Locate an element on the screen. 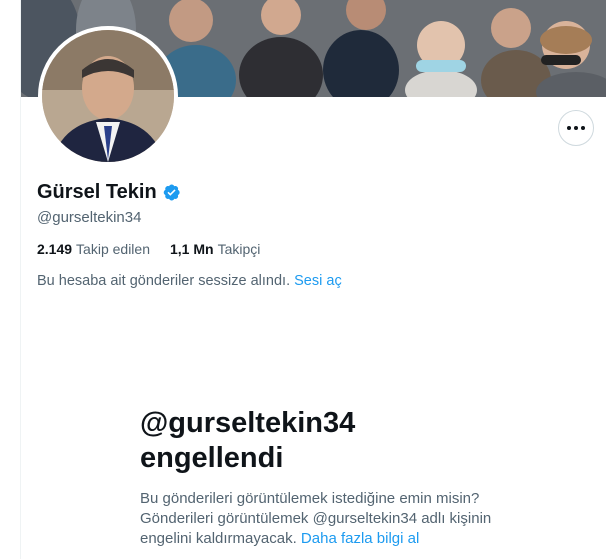 This screenshot has width=606, height=559. following-count: 2.149 is located at coordinates (55, 249).